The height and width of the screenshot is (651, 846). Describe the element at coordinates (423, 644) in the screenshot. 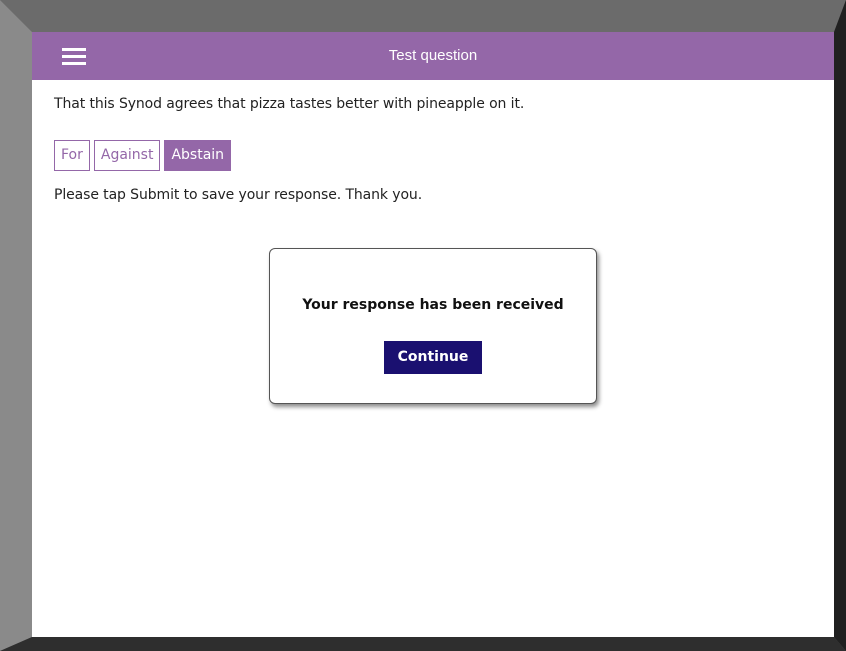

I see `frame-bevel-bottom` at that location.